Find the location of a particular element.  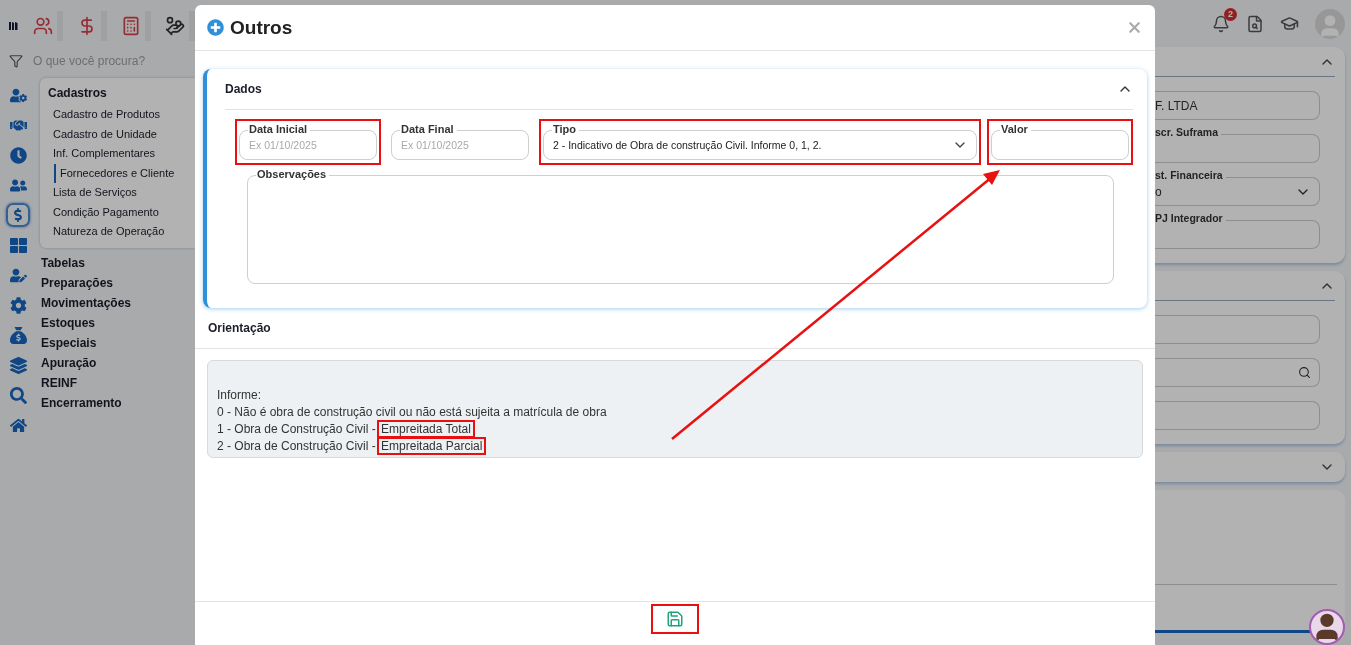

info-line: 0 - Não é obra de construção civil ou não está sujeita a matrícula de obra is located at coordinates (412, 412).